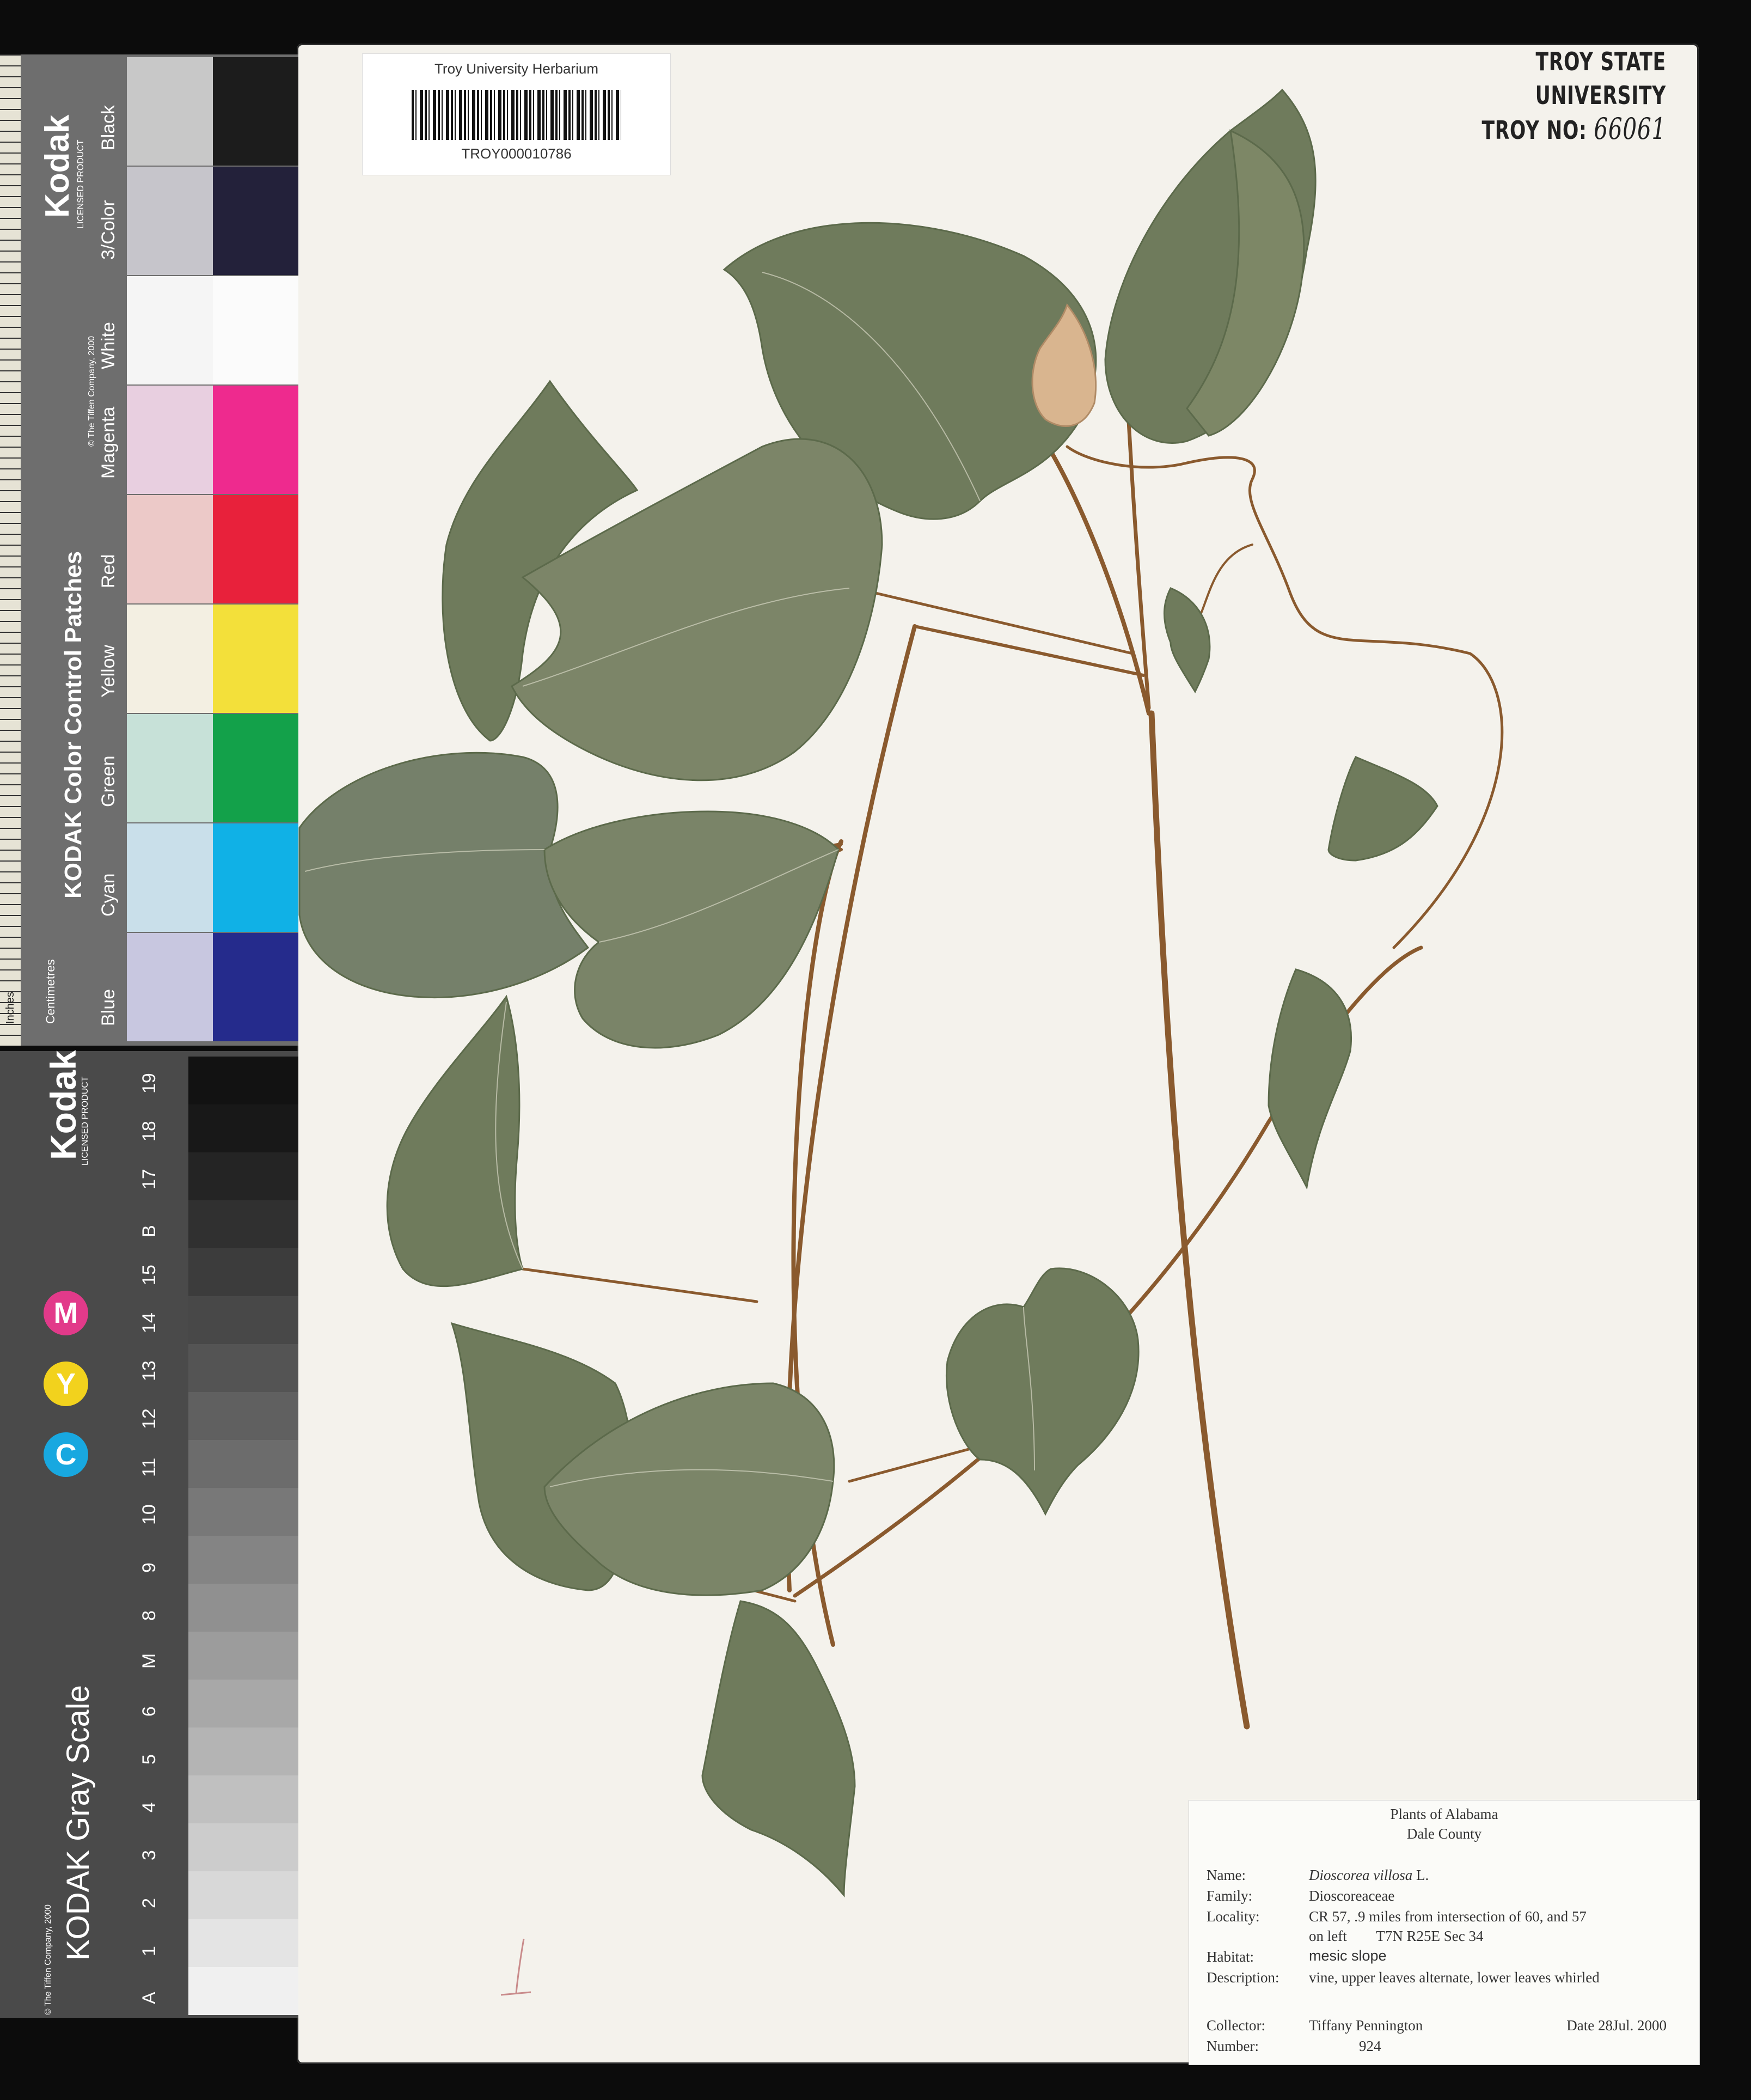 This screenshot has width=1751, height=2100. What do you see at coordinates (515, 1967) in the screenshot?
I see `pencil-mark` at bounding box center [515, 1967].